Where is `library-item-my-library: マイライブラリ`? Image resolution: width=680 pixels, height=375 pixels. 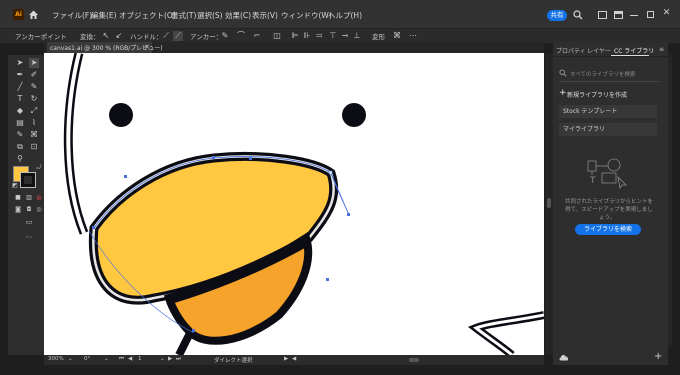 library-item-my-library: マイライブラリ is located at coordinates (608, 129).